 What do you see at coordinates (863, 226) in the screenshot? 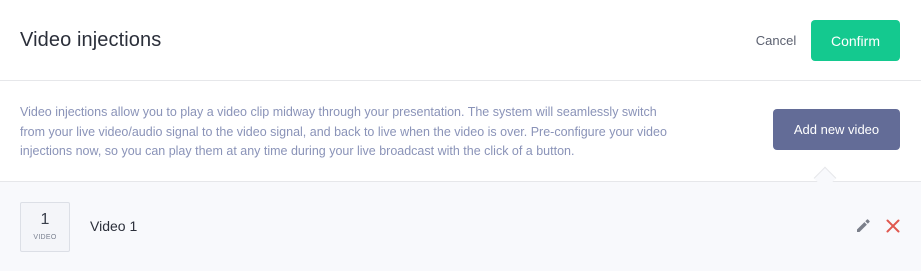
I see `pencil-icon` at bounding box center [863, 226].